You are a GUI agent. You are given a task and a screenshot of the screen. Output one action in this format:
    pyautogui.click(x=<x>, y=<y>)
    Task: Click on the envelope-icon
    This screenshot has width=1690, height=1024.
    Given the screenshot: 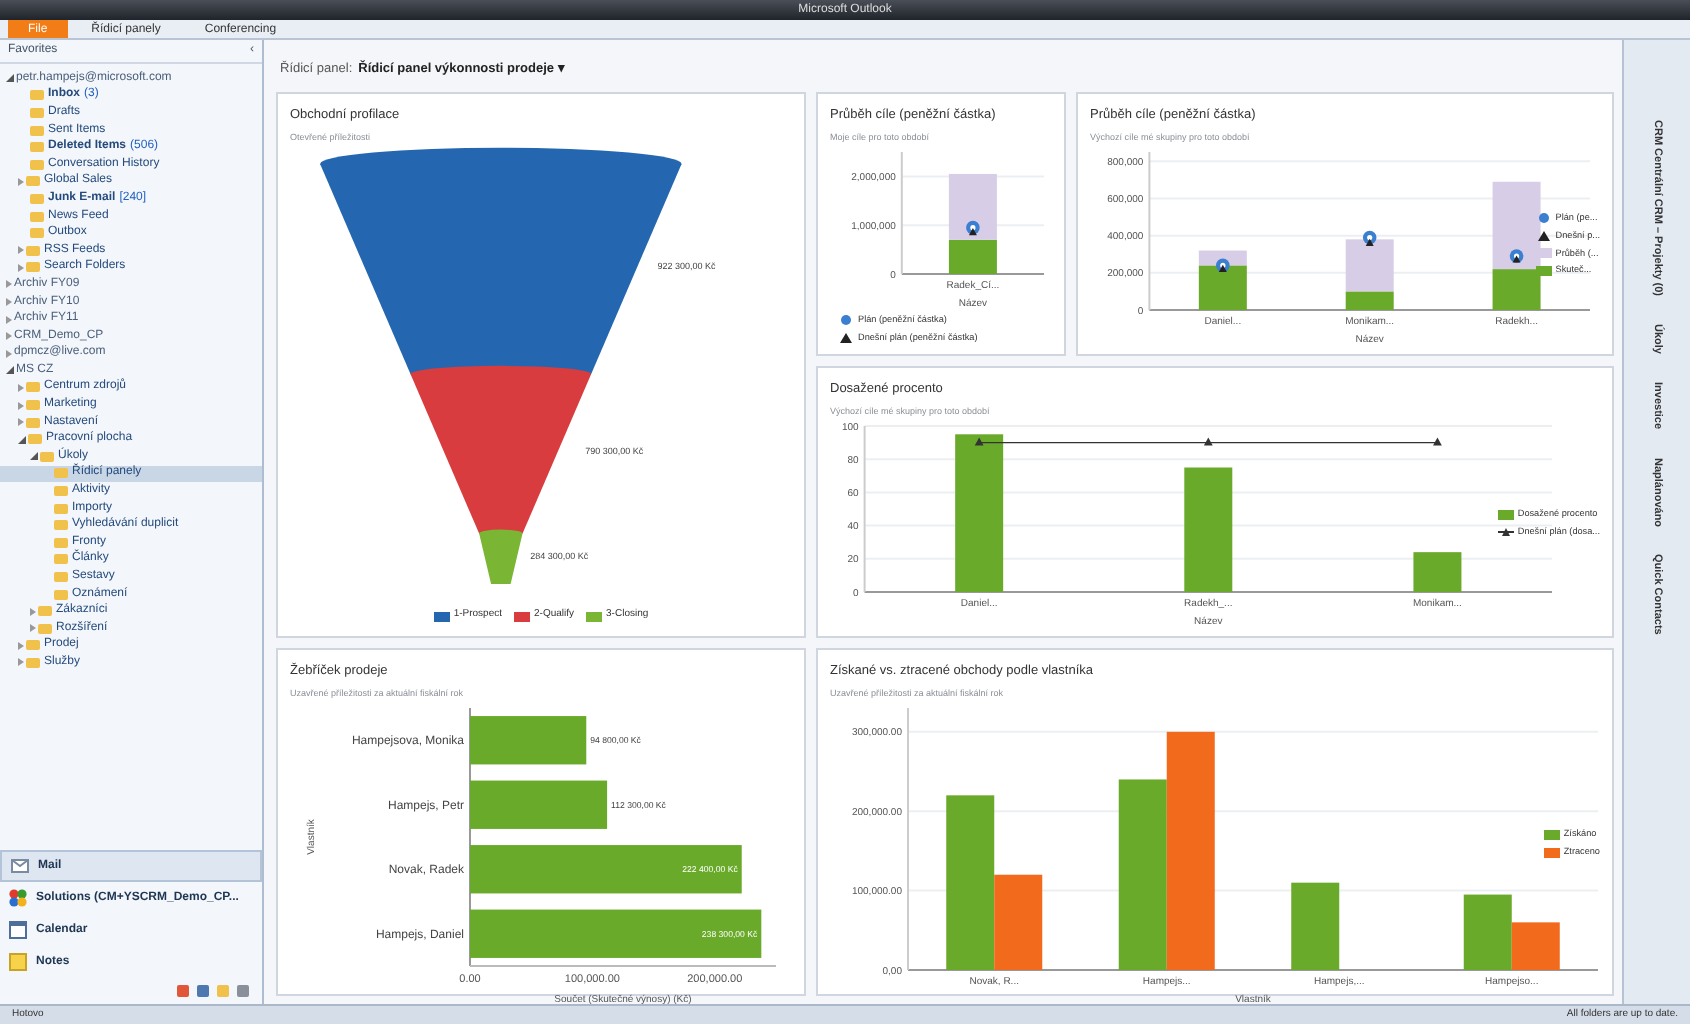 What is the action you would take?
    pyautogui.click(x=20, y=866)
    